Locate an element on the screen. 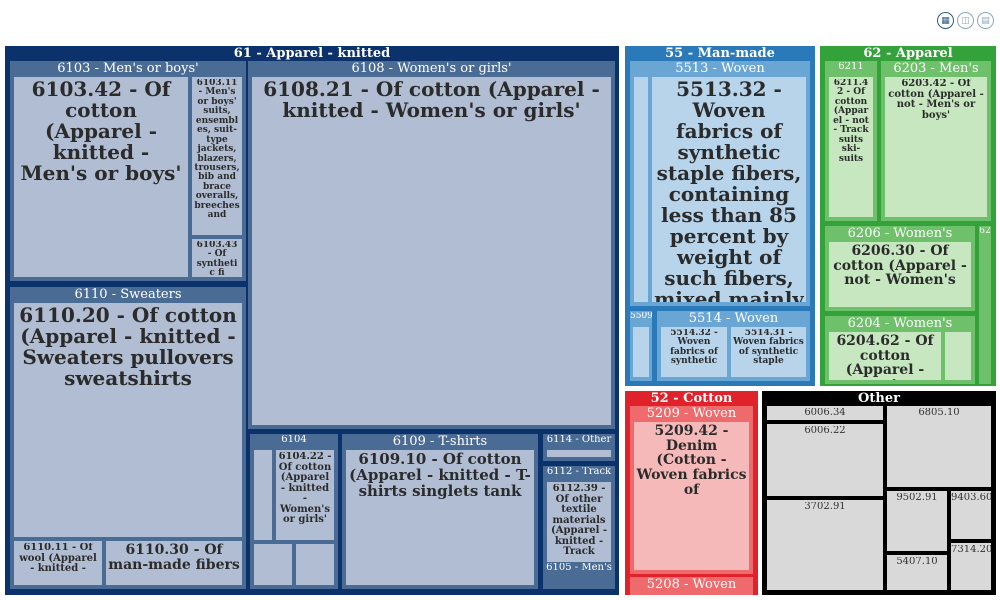  node-header-label: 61 - Apparel - knitted is located at coordinates (312, 53).